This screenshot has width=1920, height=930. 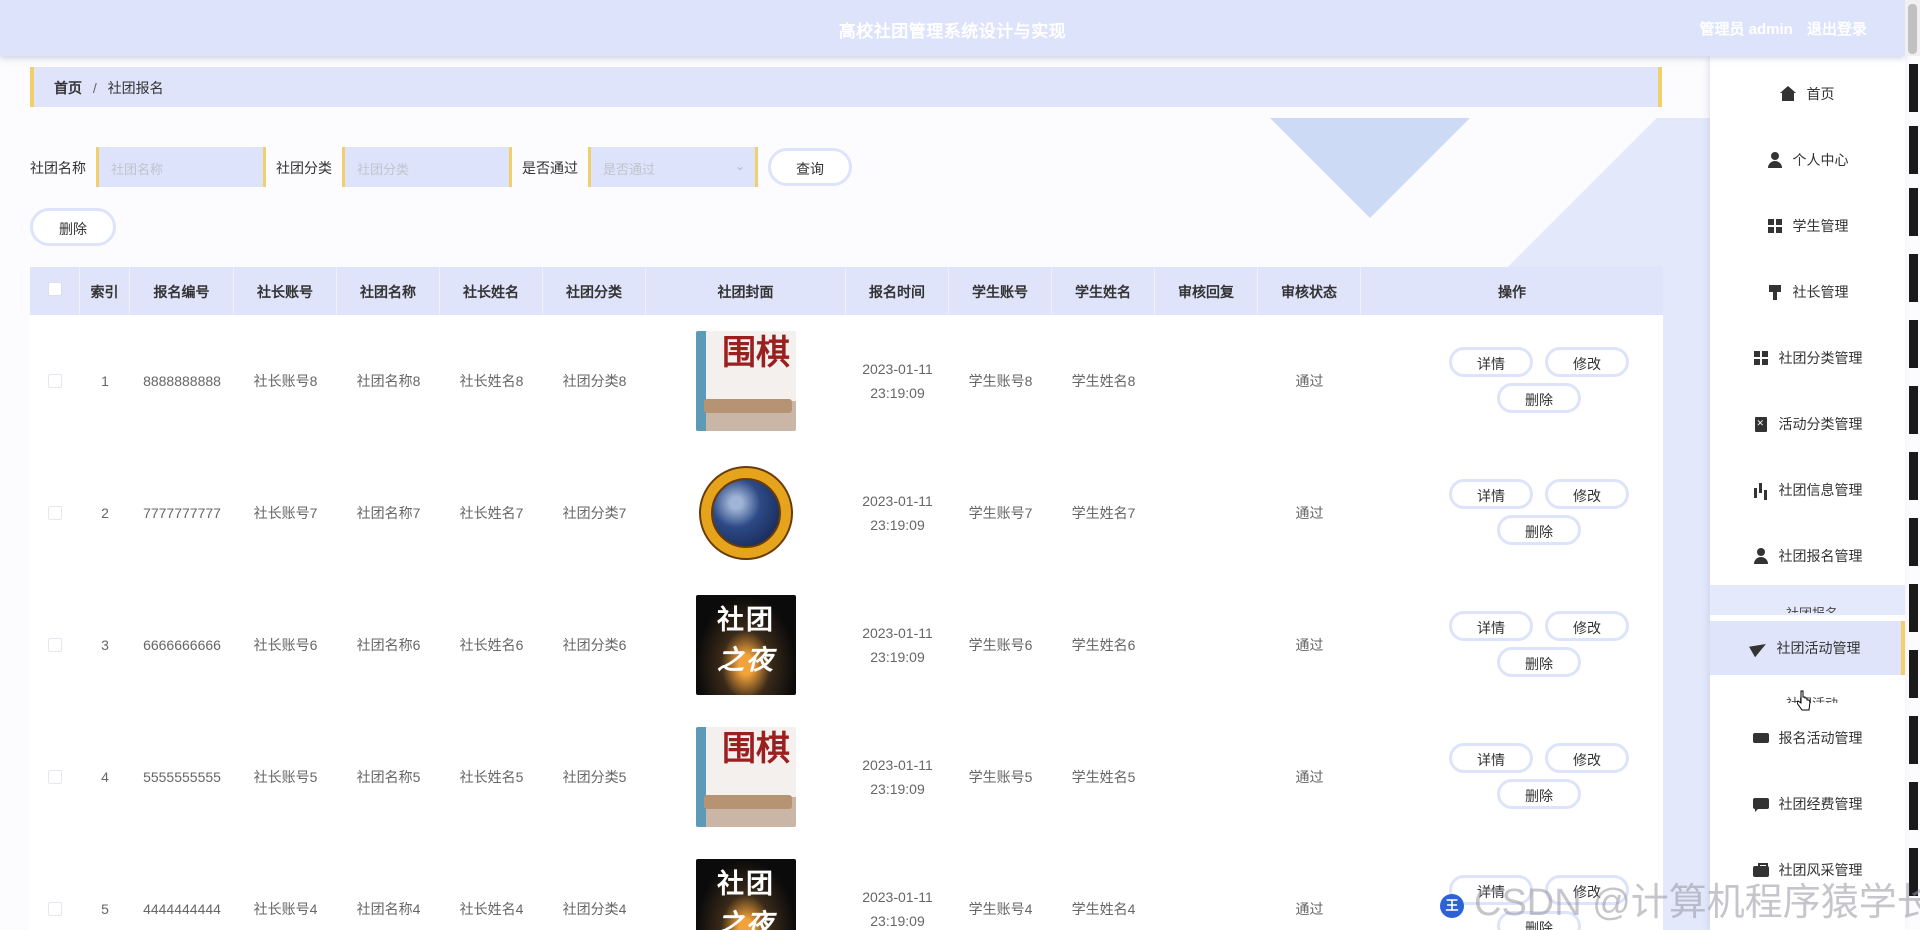 What do you see at coordinates (73, 227) in the screenshot?
I see `batch-delete-button: 删除` at bounding box center [73, 227].